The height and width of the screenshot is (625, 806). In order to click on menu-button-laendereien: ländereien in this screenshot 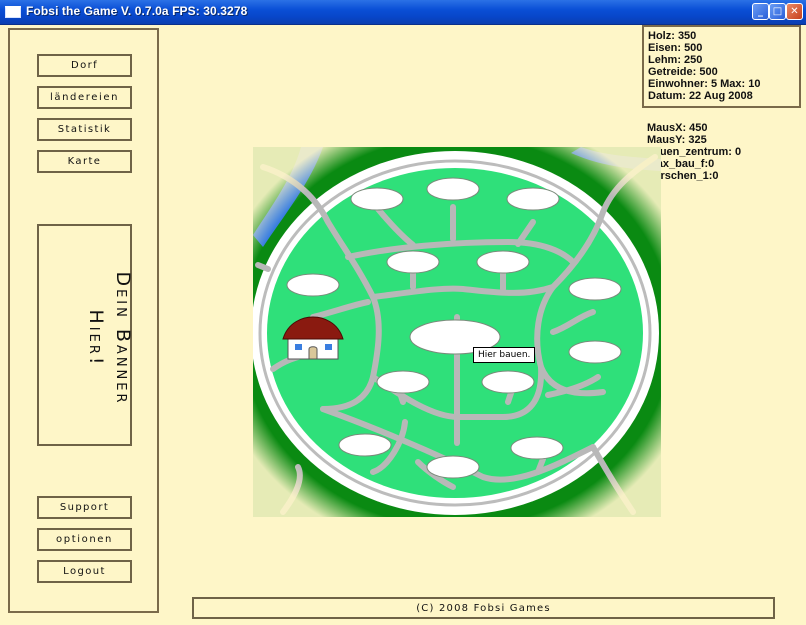, I will do `click(84, 97)`.